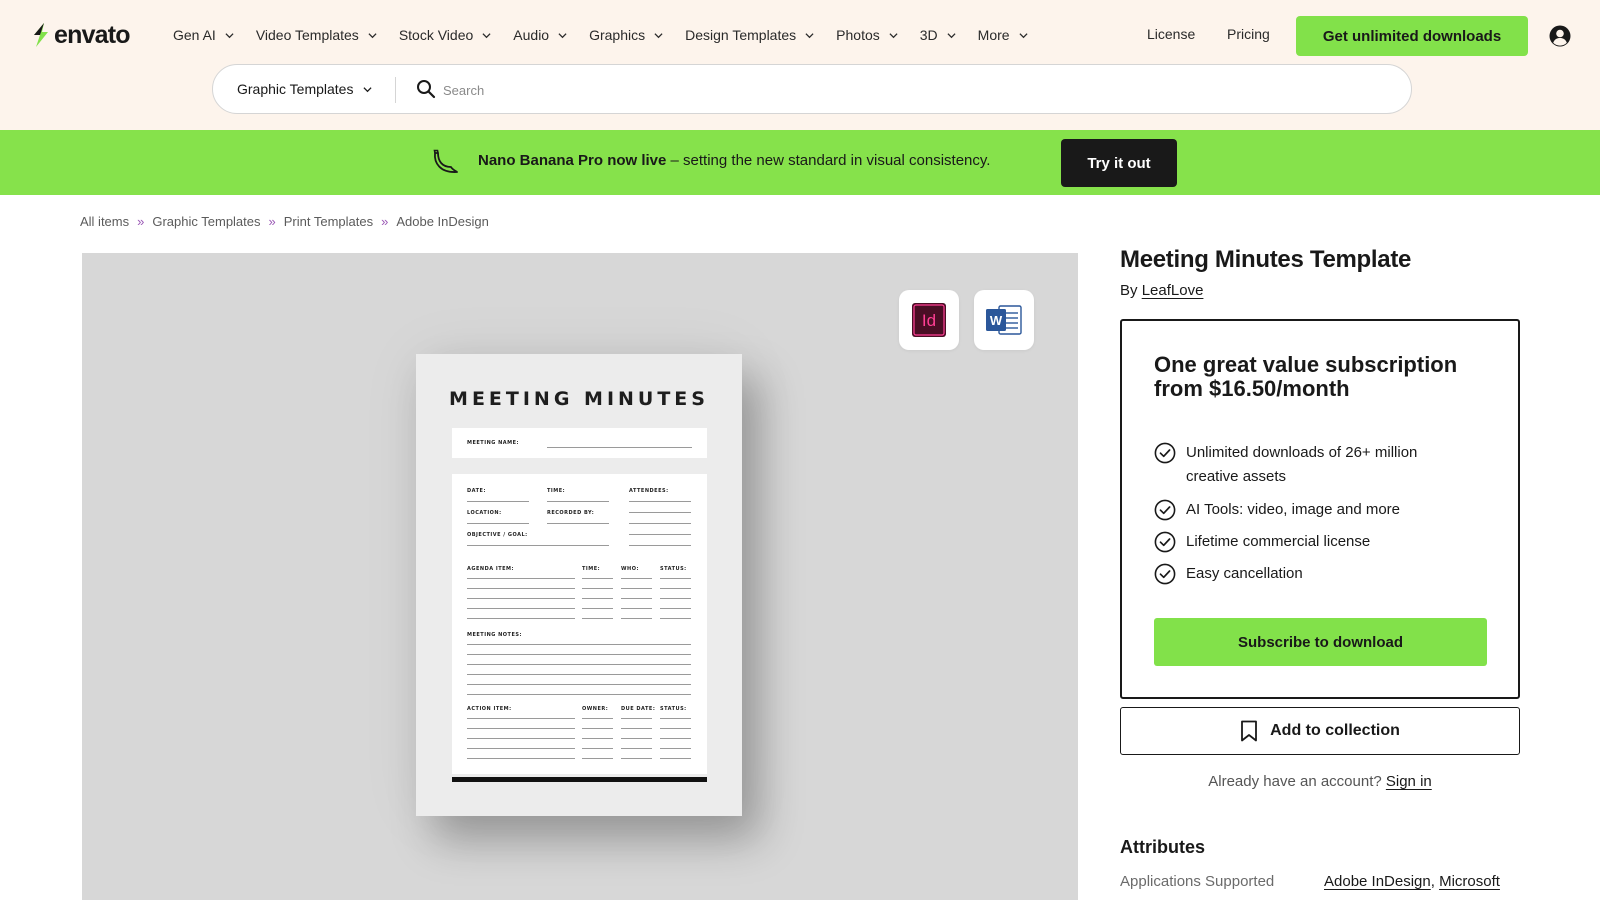 This screenshot has width=1600, height=900. Describe the element at coordinates (1335, 730) in the screenshot. I see `add-to-collection-label: Add to collection` at that location.